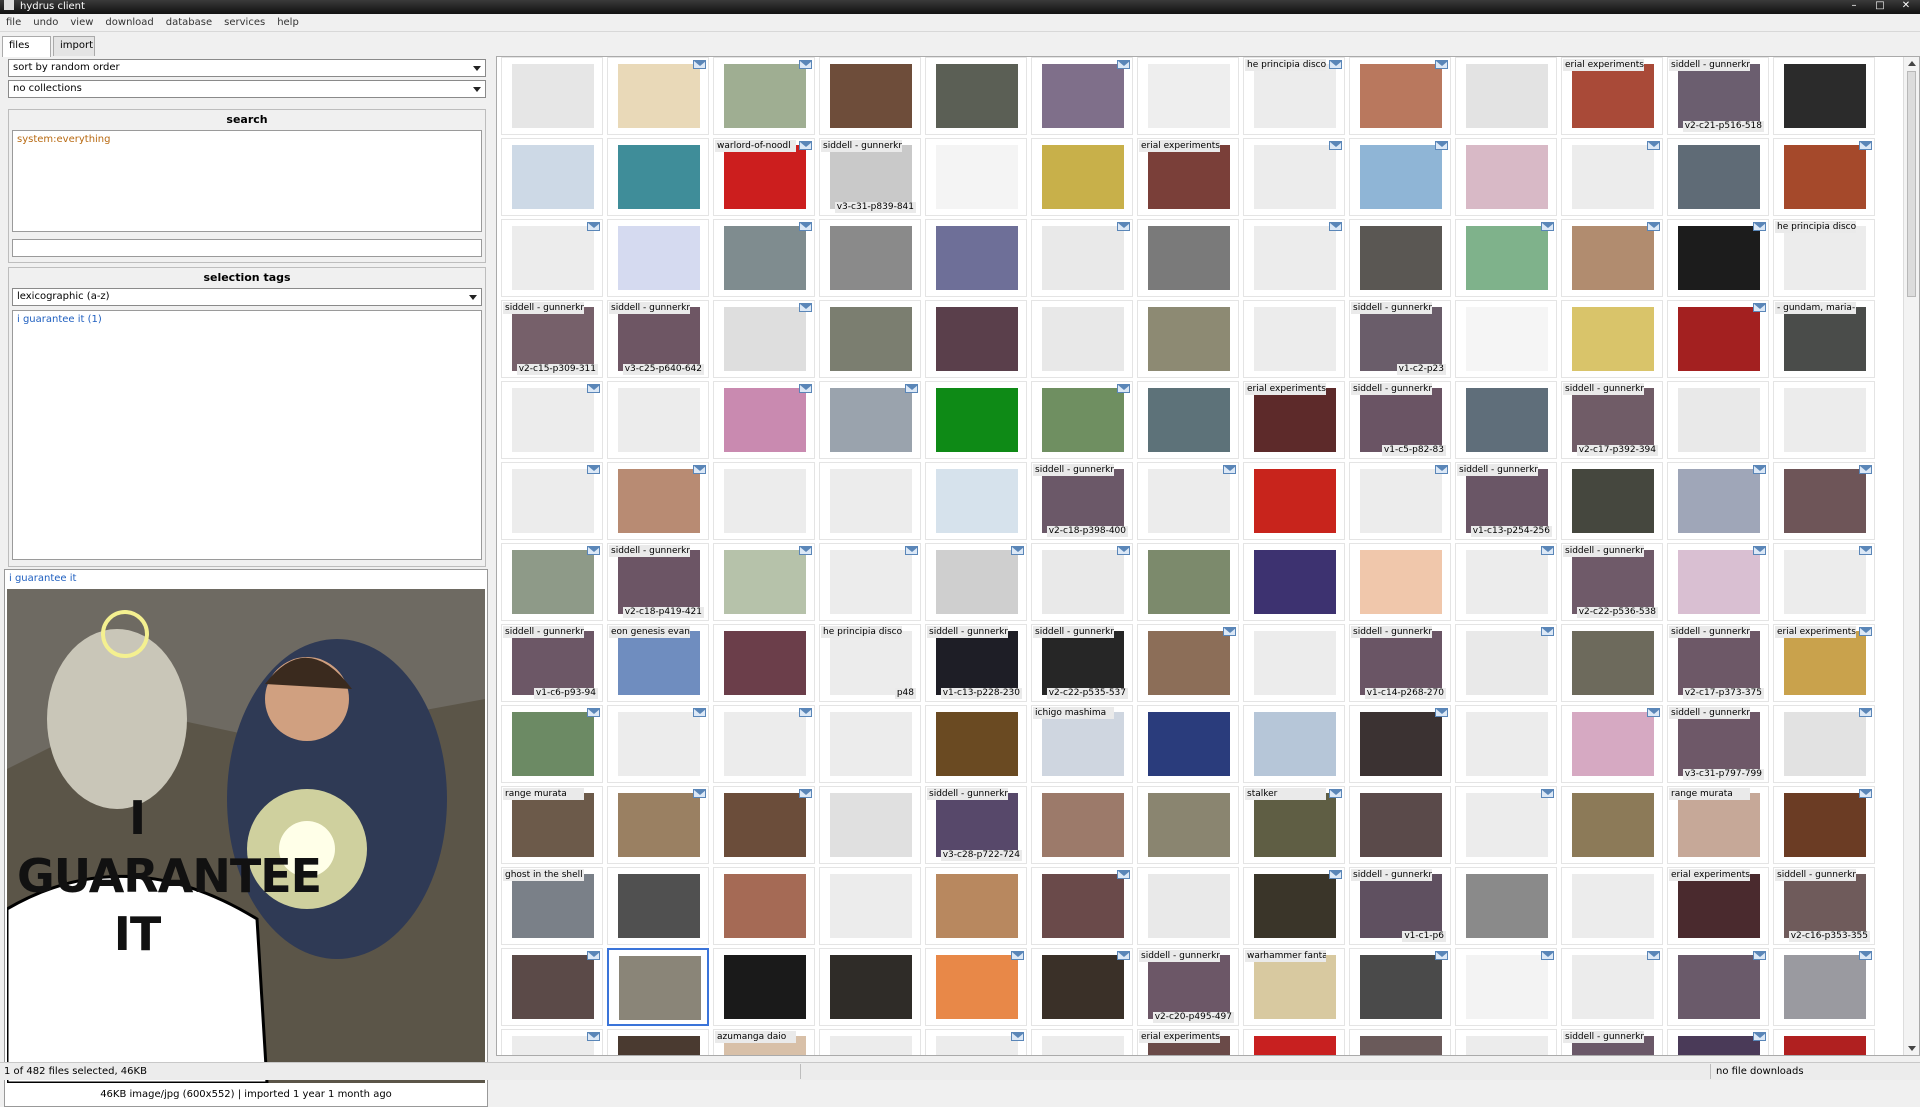  What do you see at coordinates (870, 177) in the screenshot?
I see `thumbnail: siddell - gunnerkrigg c v3-c31-p839-841` at bounding box center [870, 177].